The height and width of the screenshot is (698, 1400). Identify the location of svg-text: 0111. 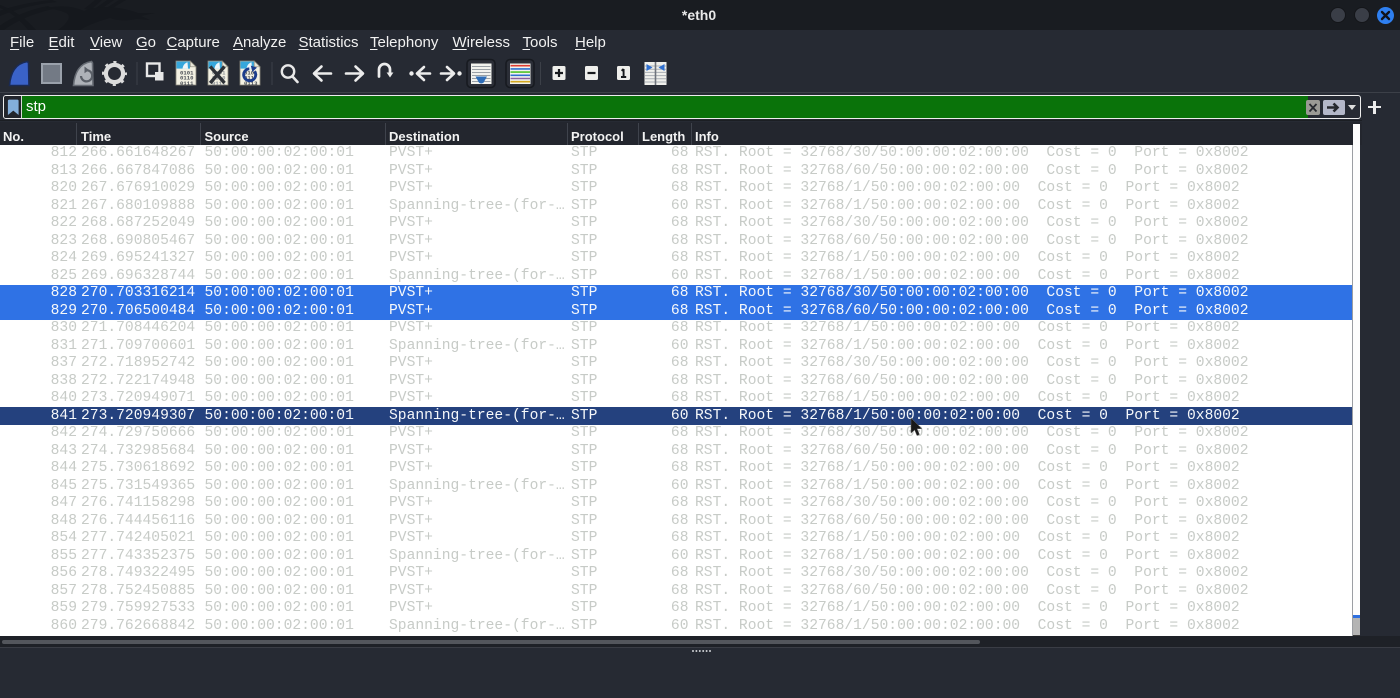
(187, 83).